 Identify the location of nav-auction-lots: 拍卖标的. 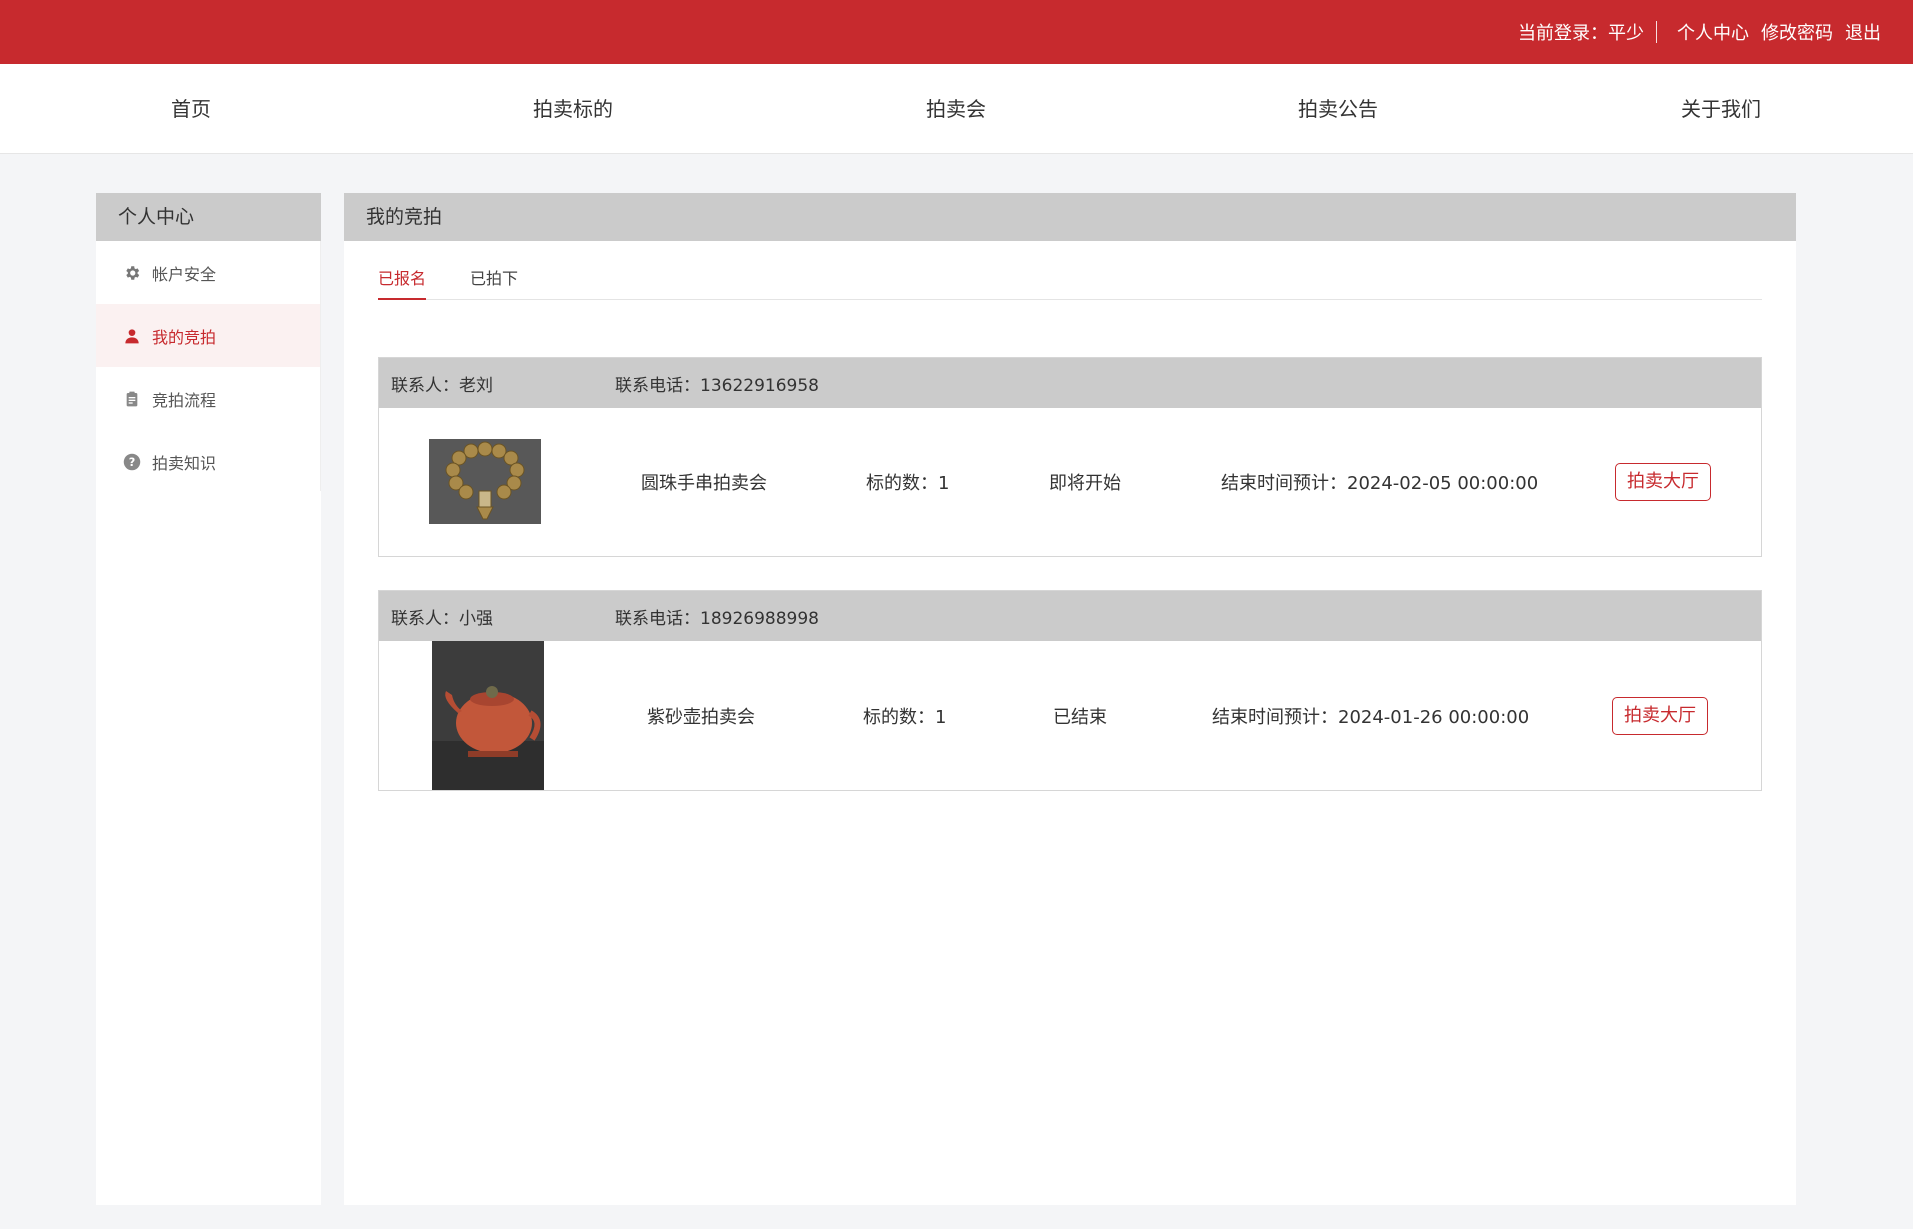
(573, 109).